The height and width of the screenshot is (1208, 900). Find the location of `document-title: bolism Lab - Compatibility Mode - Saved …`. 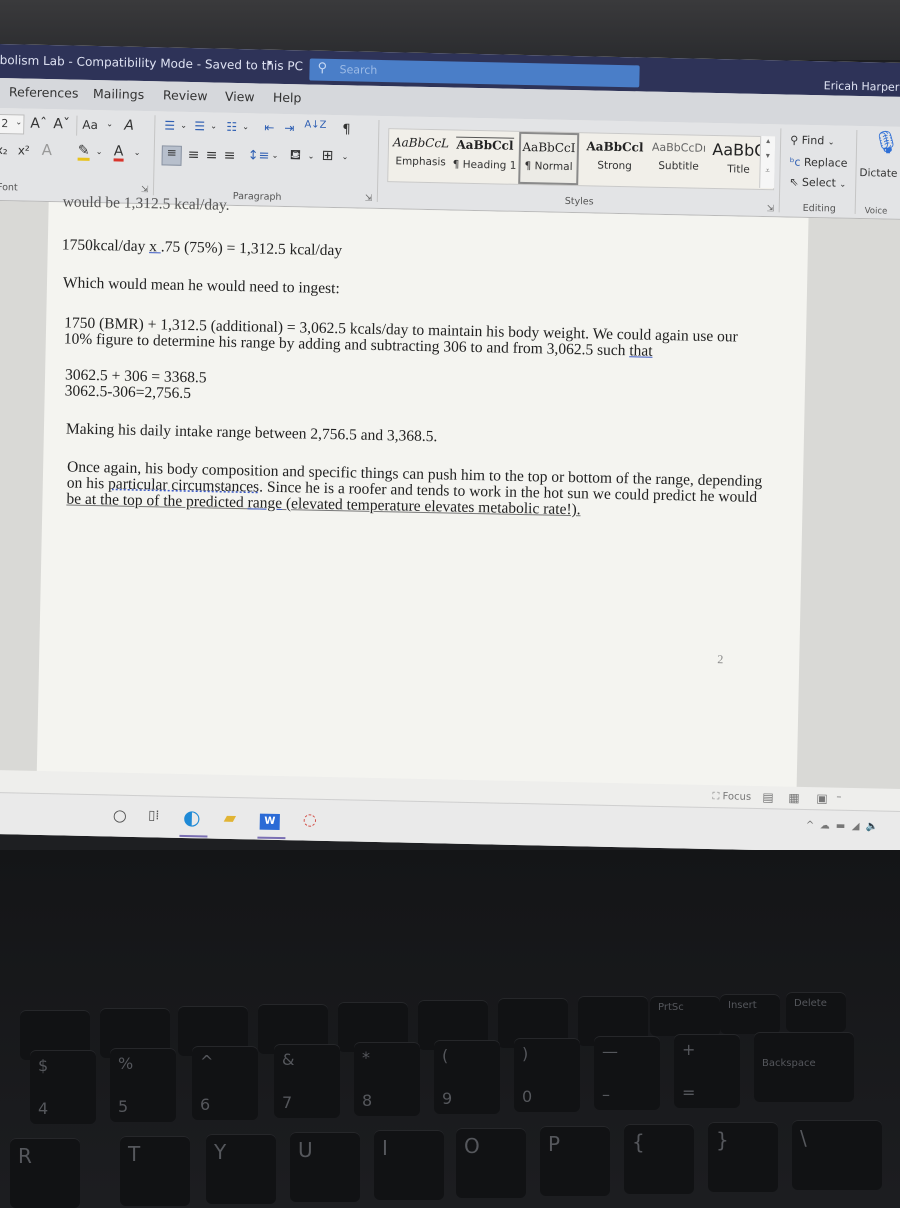

document-title: bolism Lab - Compatibility Mode - Saved … is located at coordinates (151, 63).